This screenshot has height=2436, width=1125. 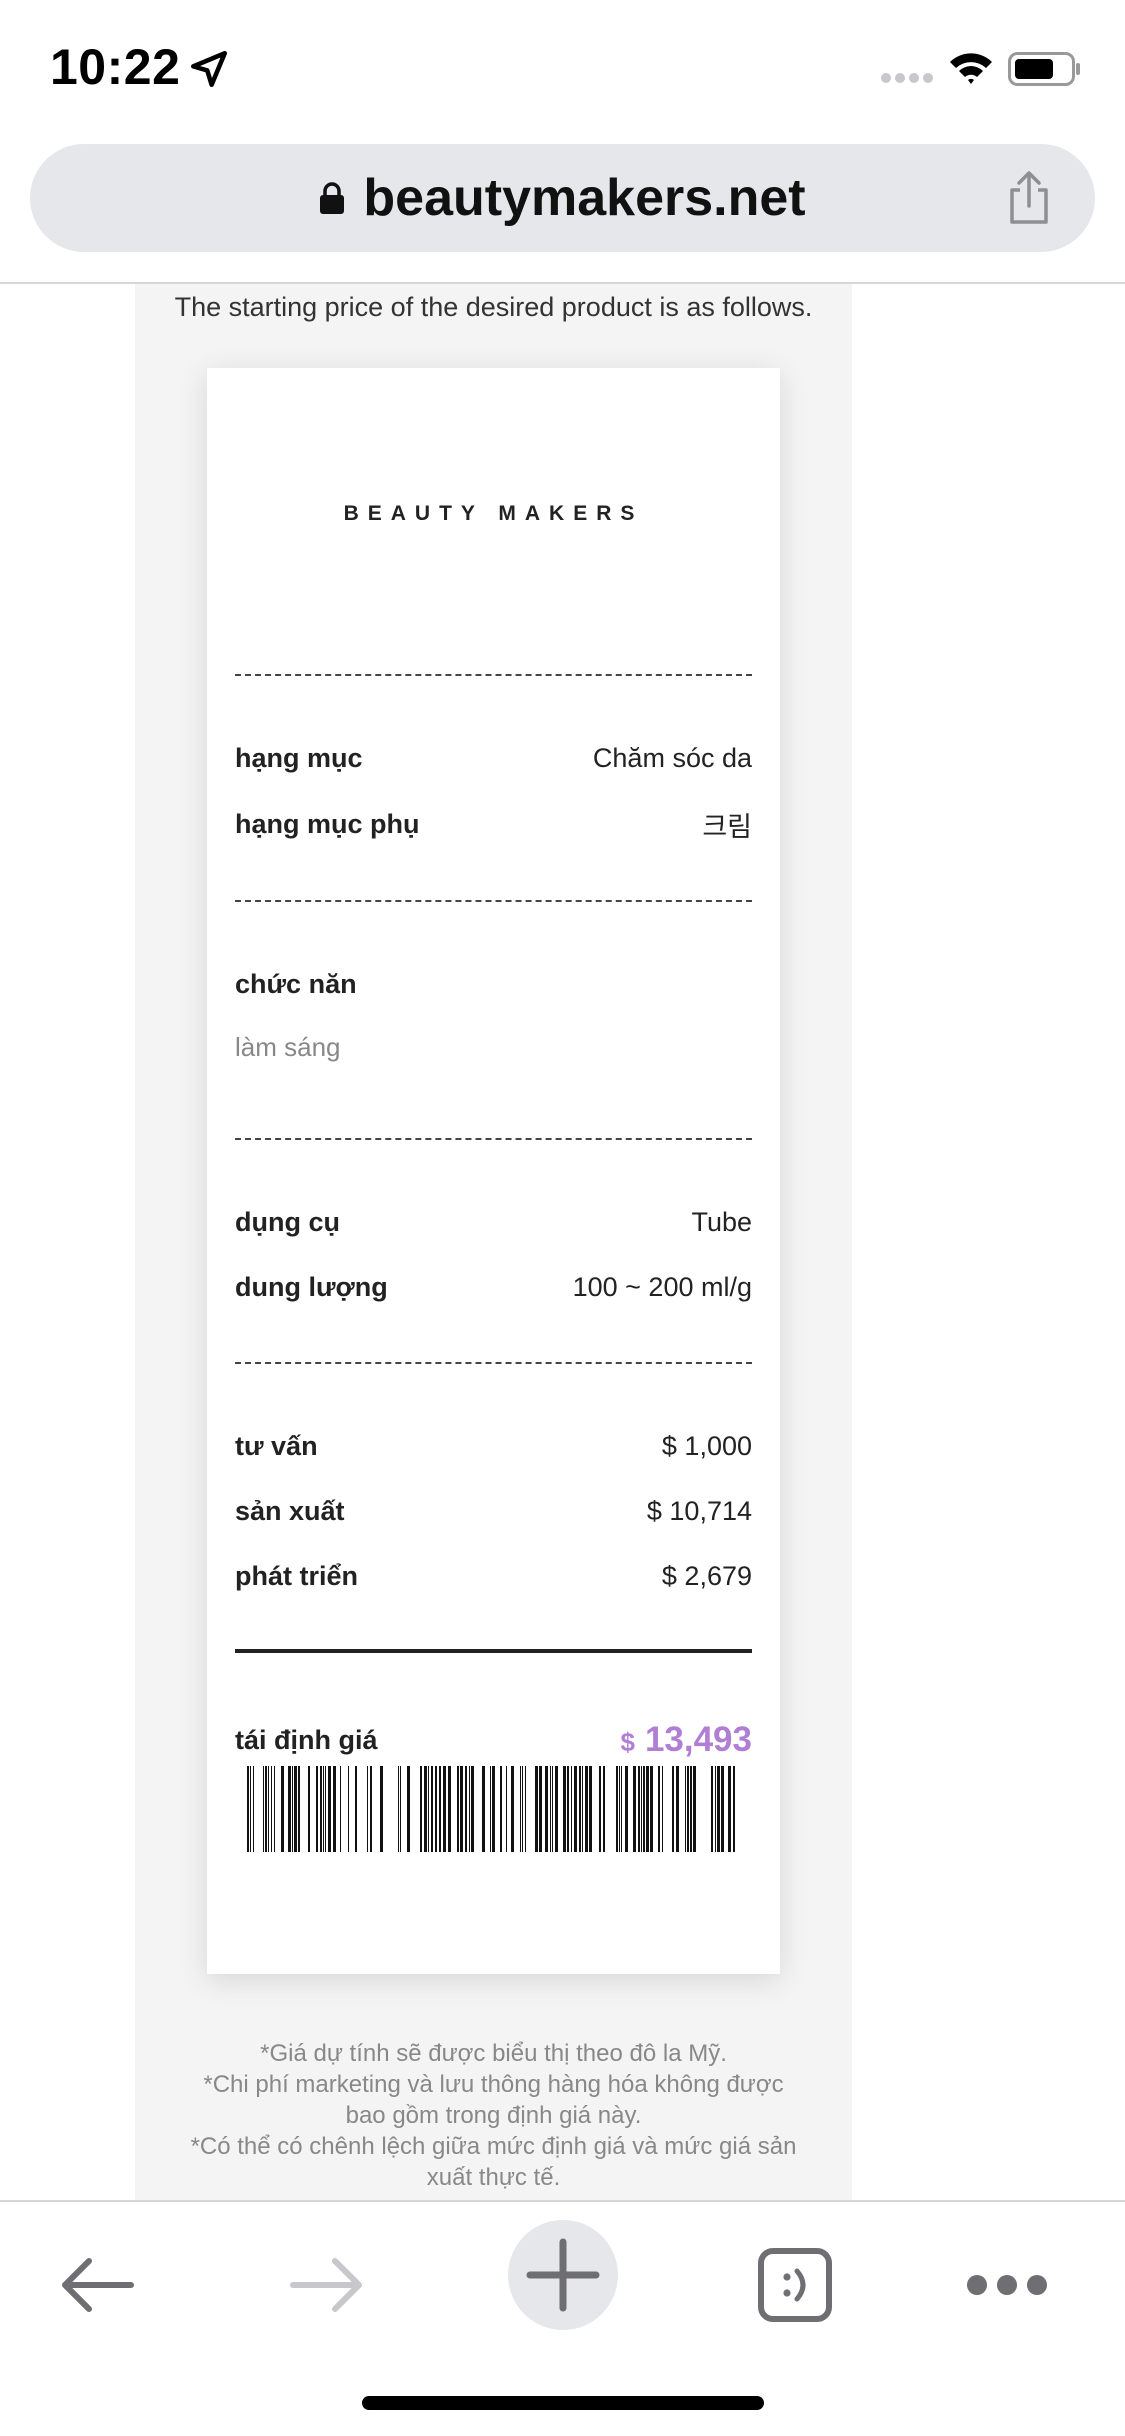 What do you see at coordinates (493, 1576) in the screenshot?
I see `development-row: phát triển $ 2,679` at bounding box center [493, 1576].